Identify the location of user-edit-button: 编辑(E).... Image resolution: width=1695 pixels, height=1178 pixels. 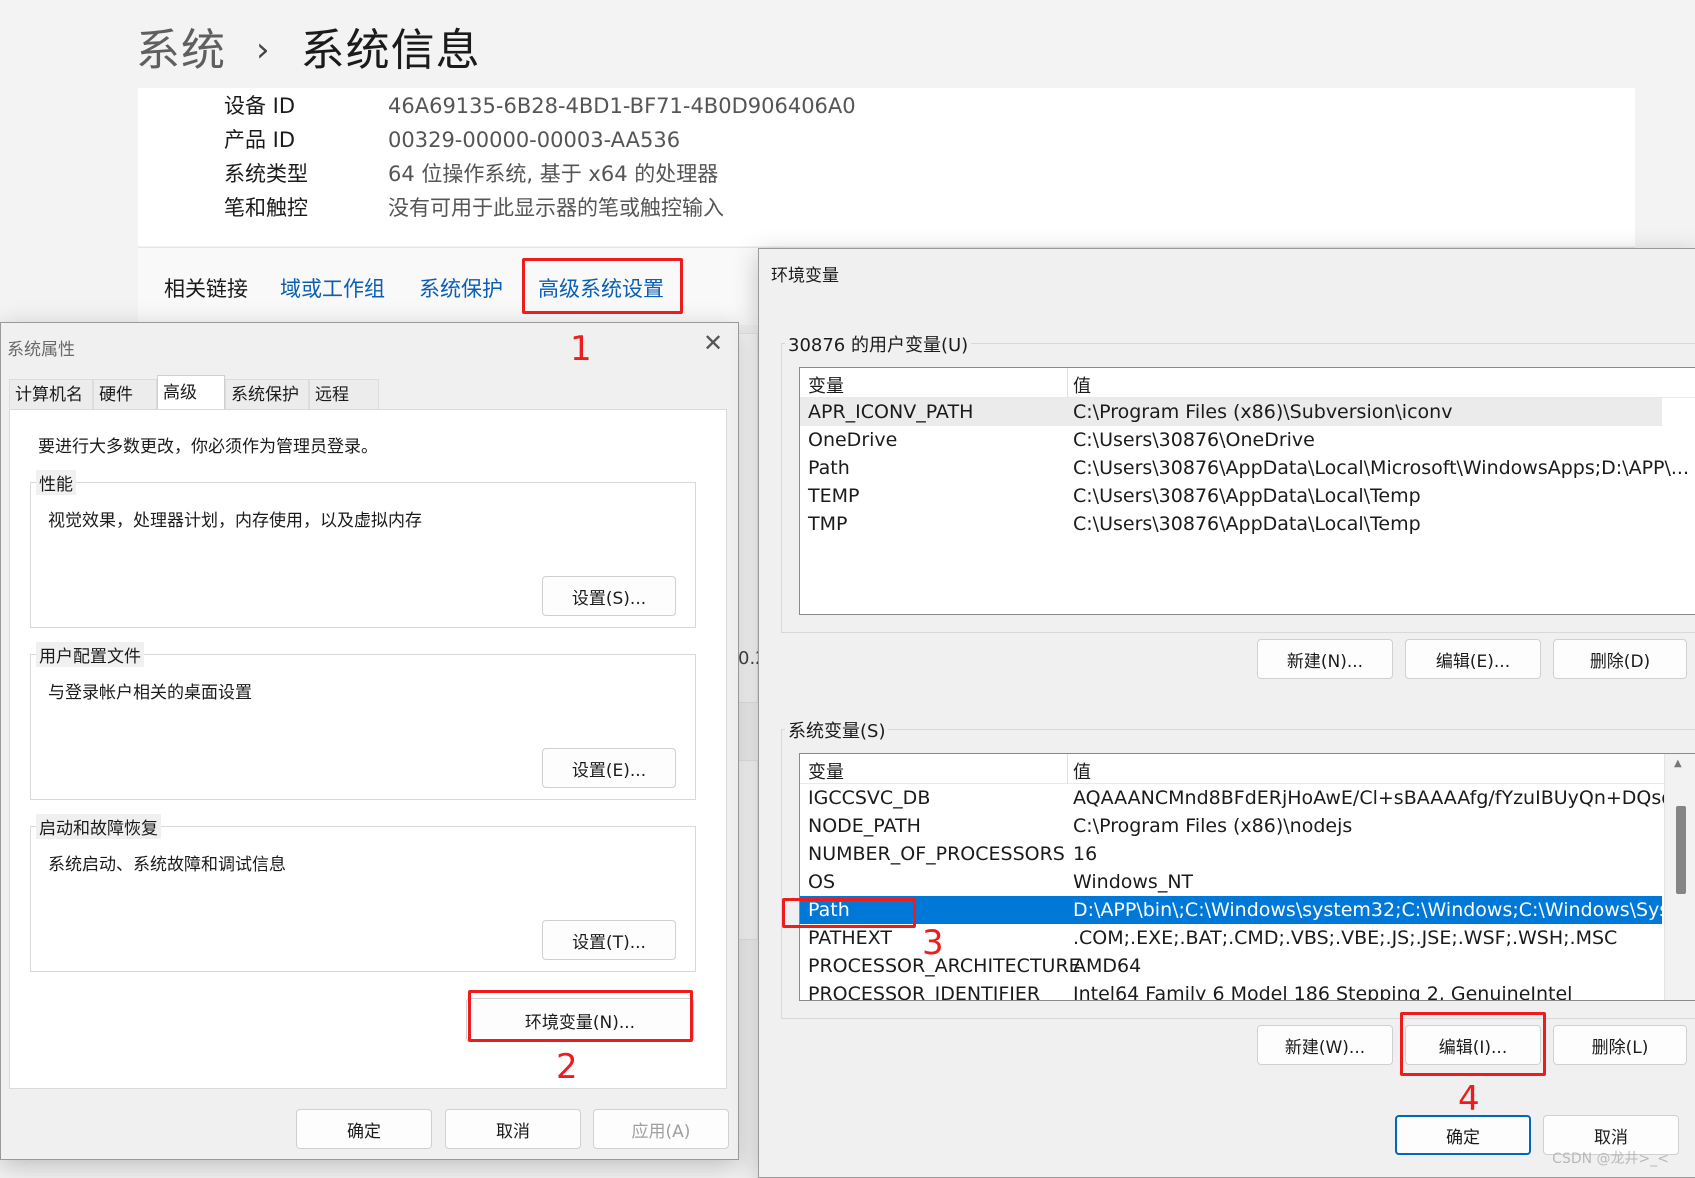
(1473, 659).